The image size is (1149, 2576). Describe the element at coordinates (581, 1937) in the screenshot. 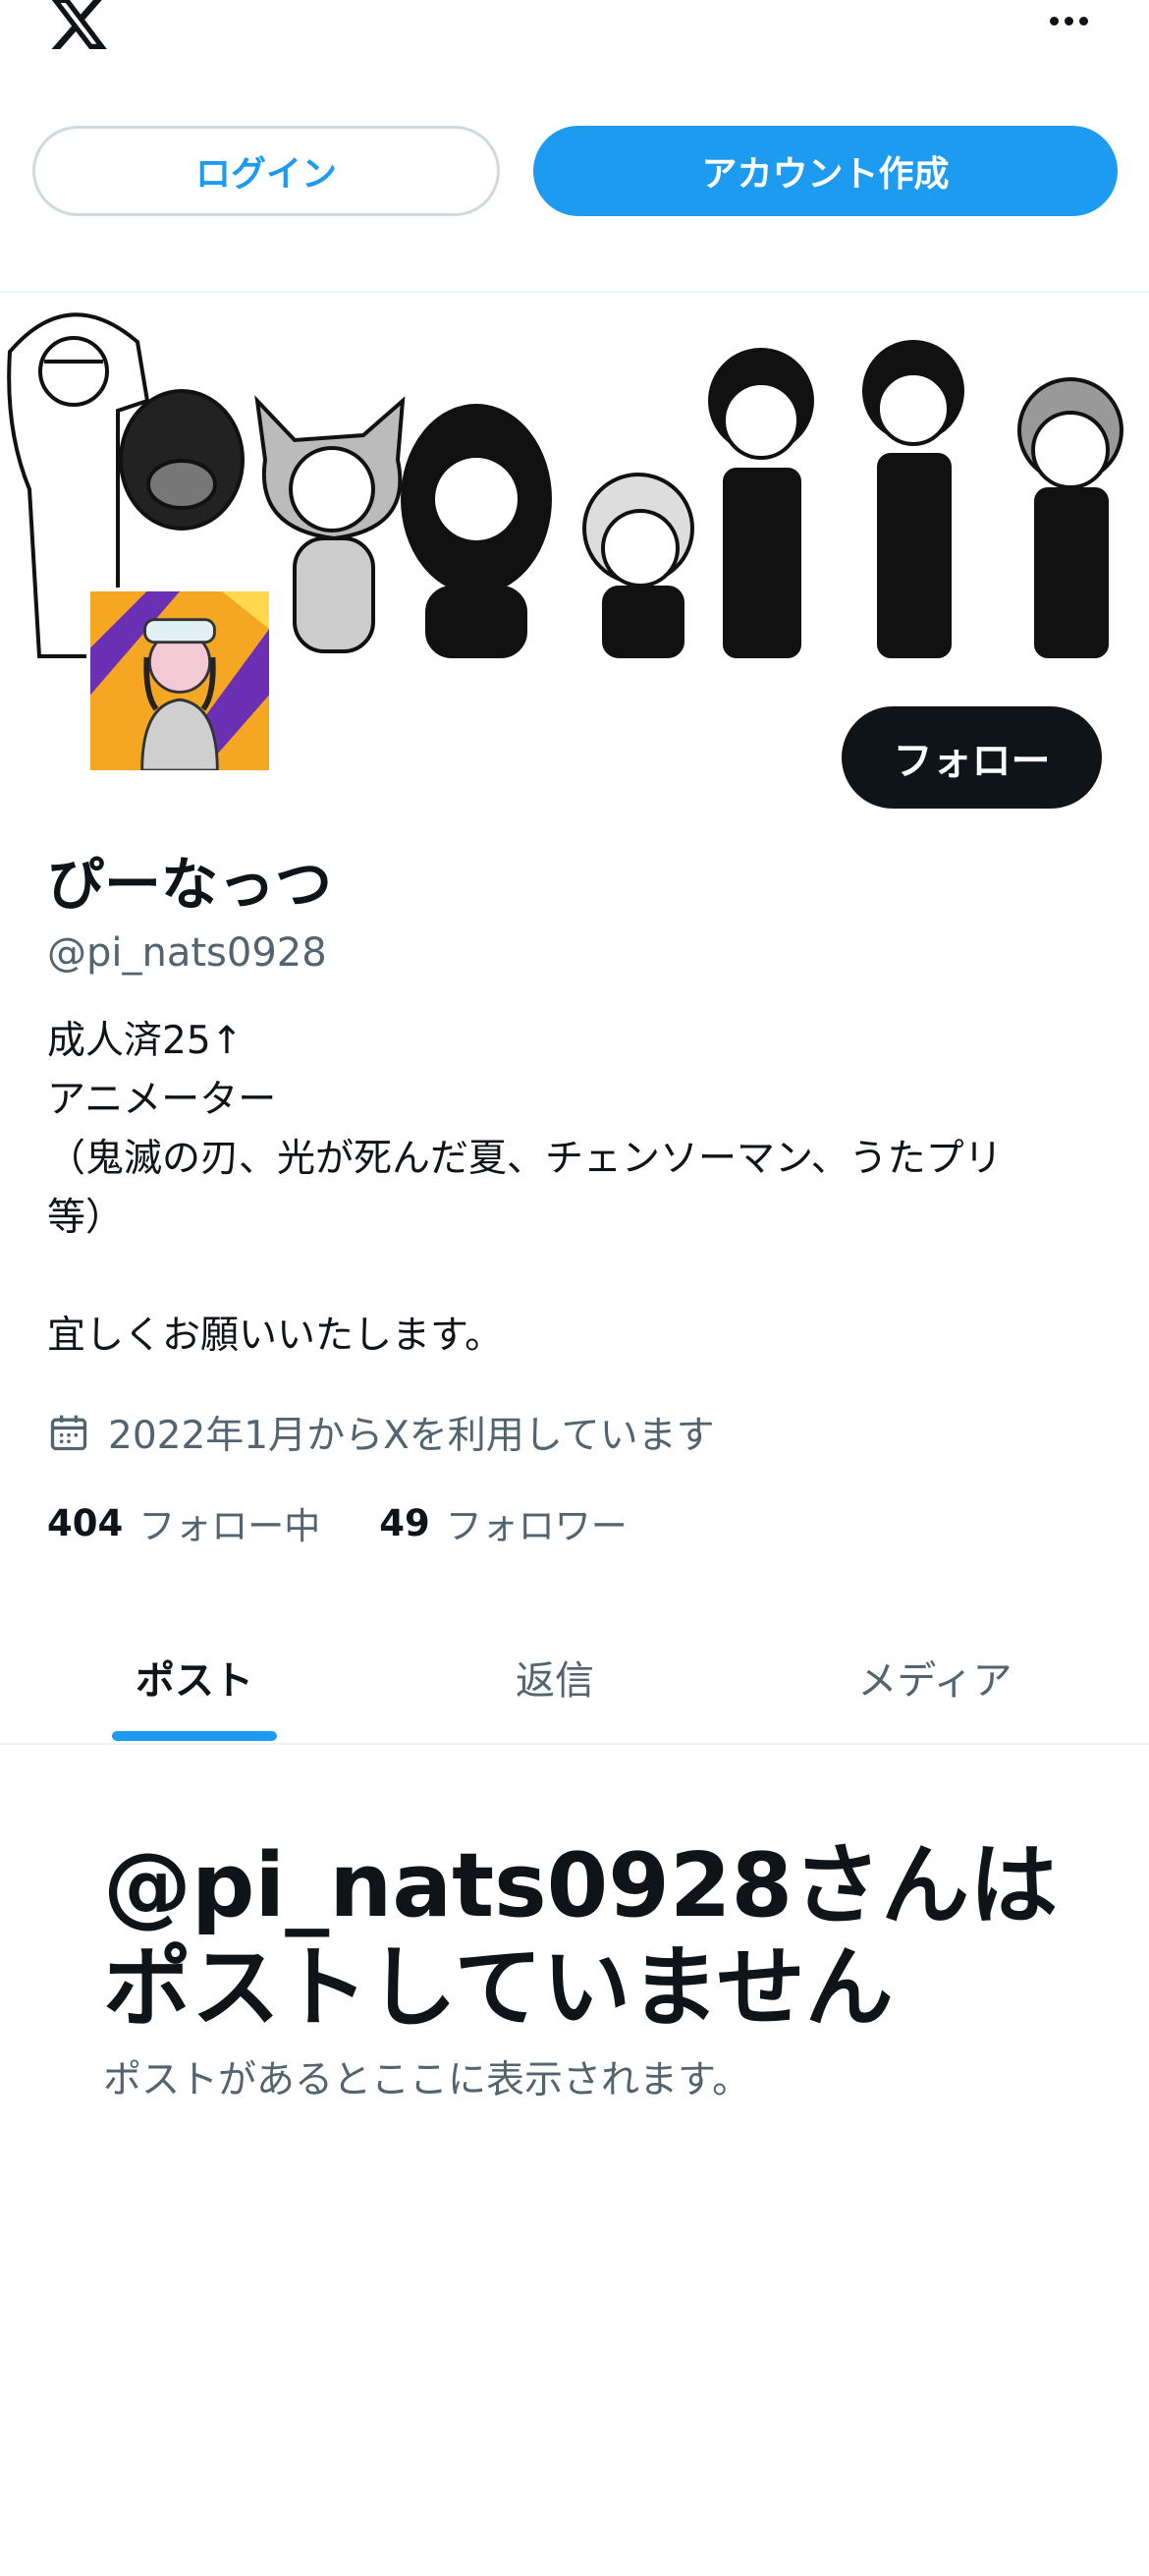

I see `empty-state-title: @pi_nats0928さんはポストしていません` at that location.